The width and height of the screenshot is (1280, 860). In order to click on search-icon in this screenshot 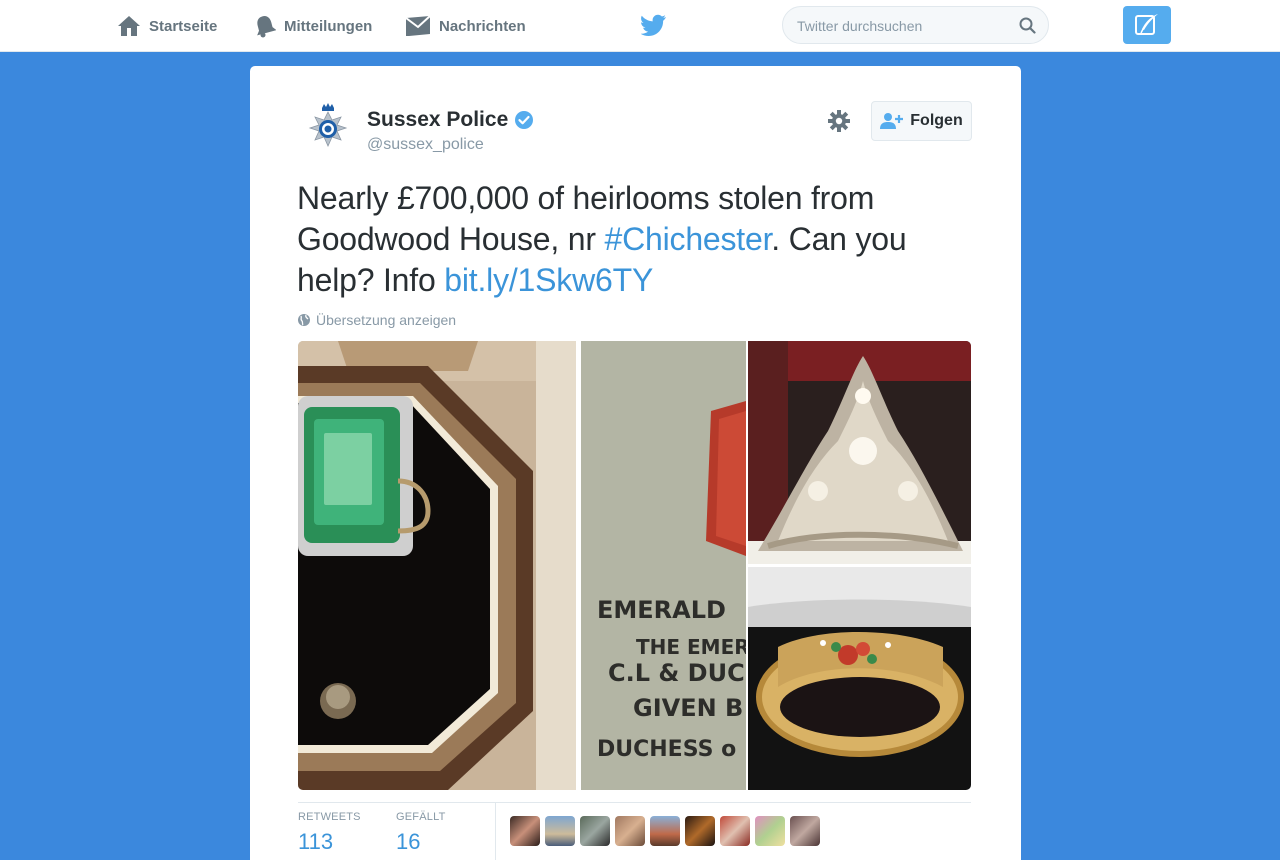, I will do `click(1027, 25)`.